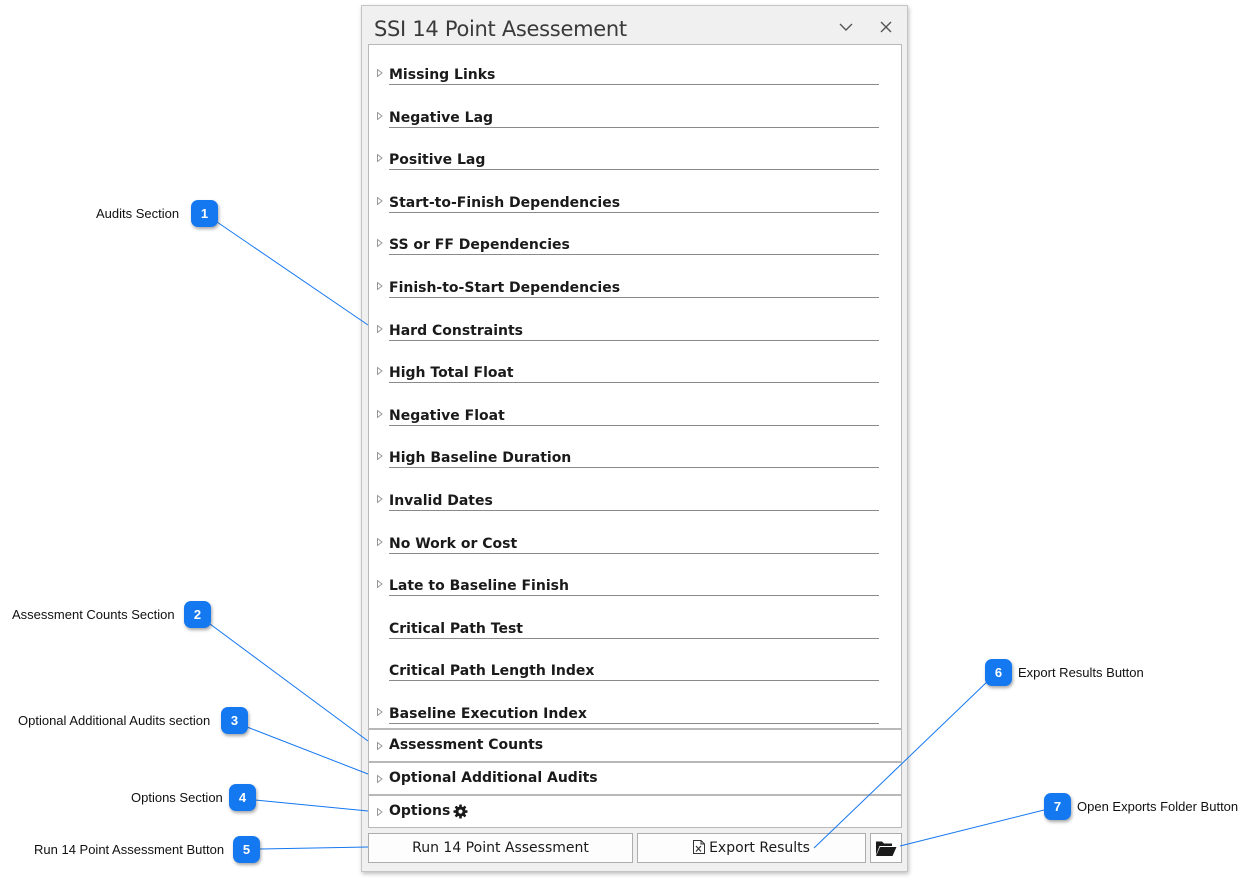 This screenshot has height=879, width=1255. Describe the element at coordinates (204, 213) in the screenshot. I see `callout-badge-1: 1` at that location.